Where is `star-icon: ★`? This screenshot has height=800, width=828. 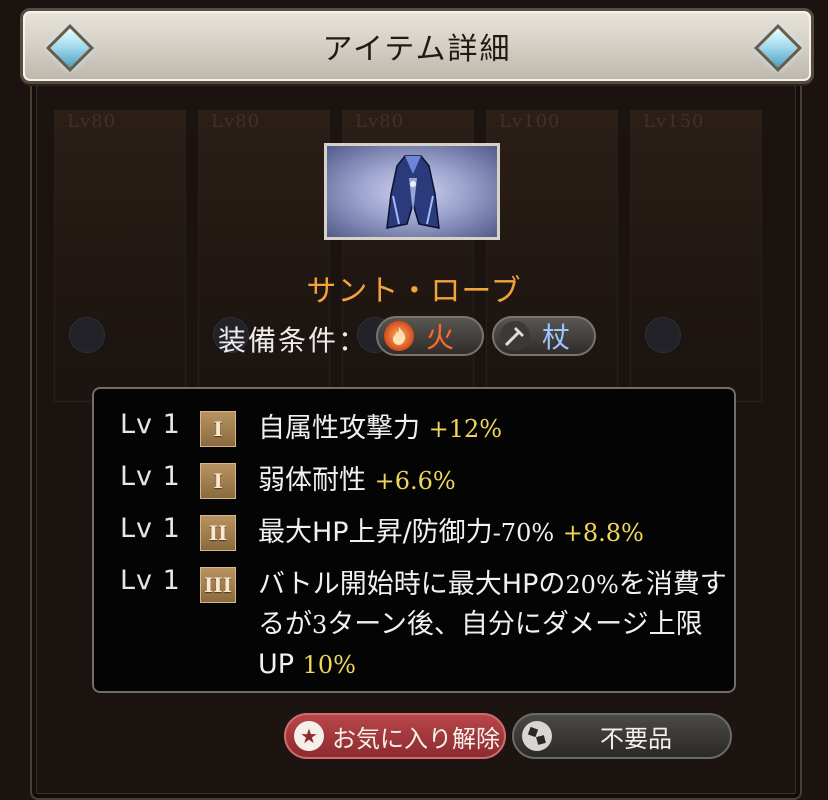 star-icon: ★ is located at coordinates (309, 736).